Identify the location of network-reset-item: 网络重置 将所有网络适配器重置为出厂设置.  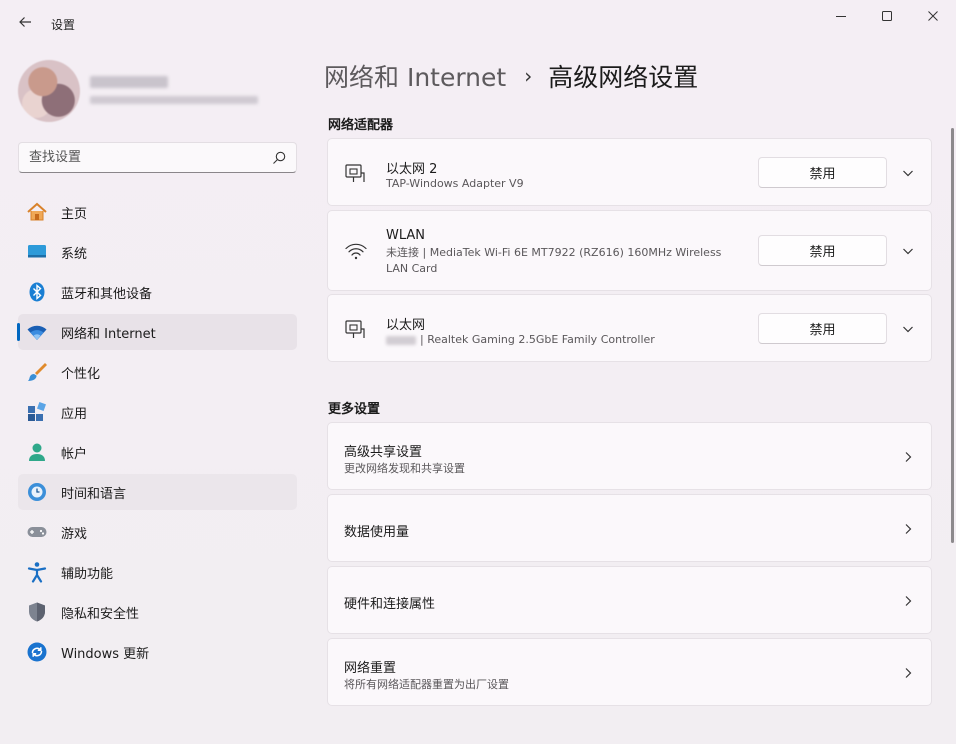
(629, 672).